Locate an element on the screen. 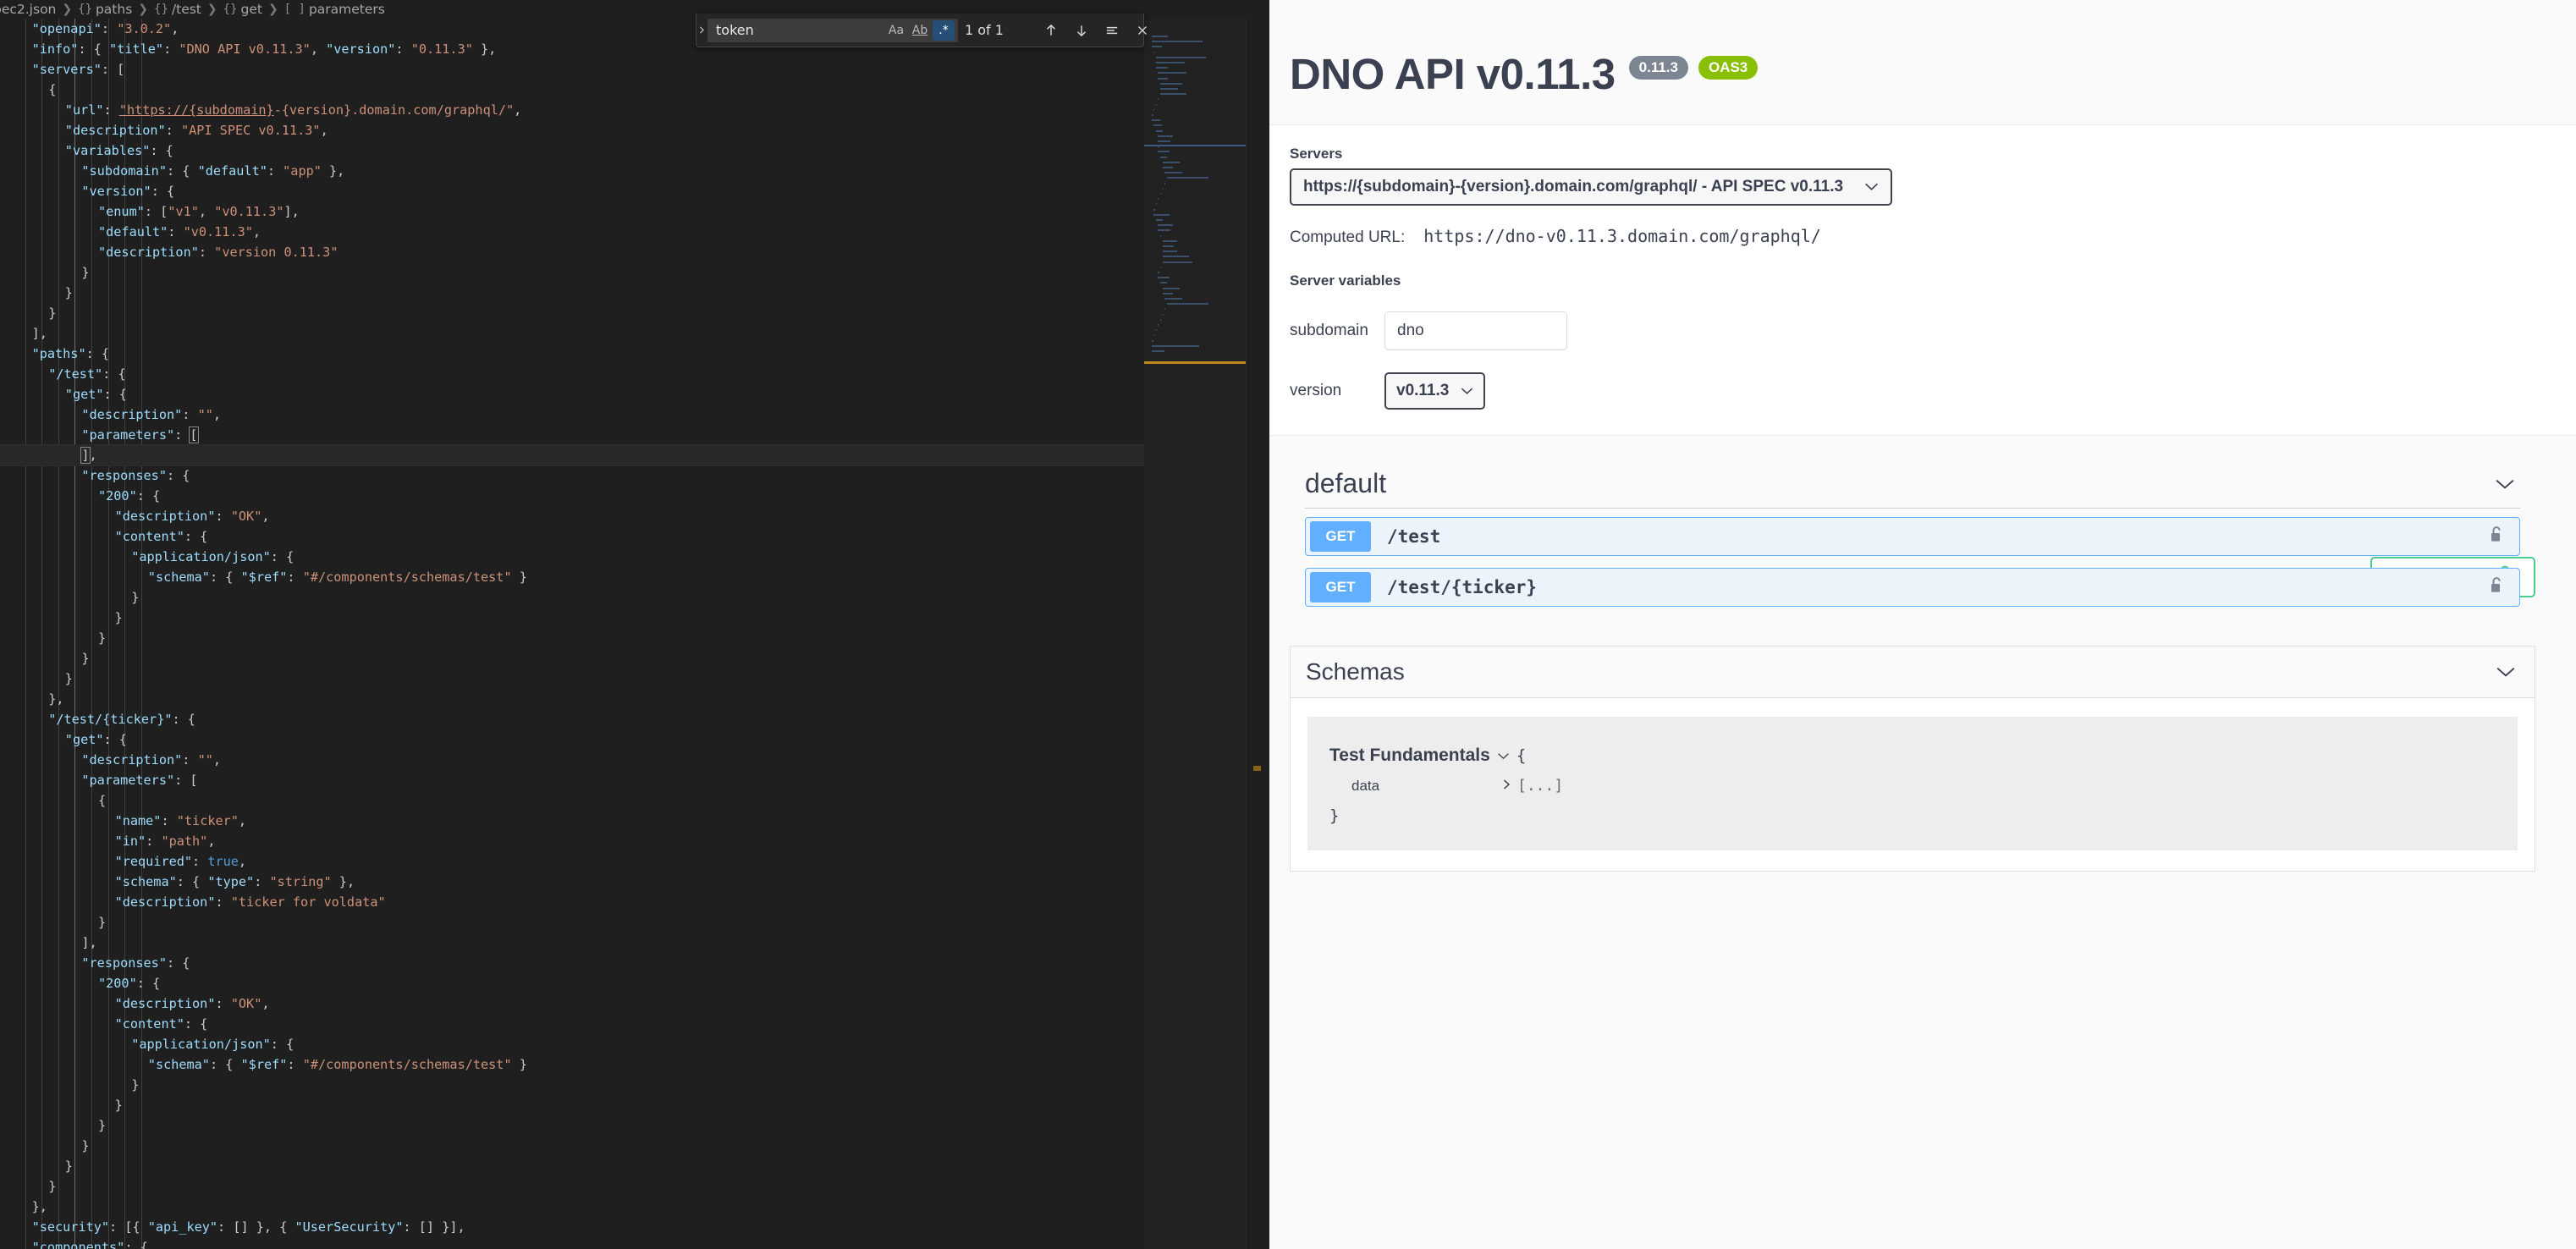 Image resolution: width=2576 pixels, height=1249 pixels. minimap-slider is located at coordinates (1195, 634).